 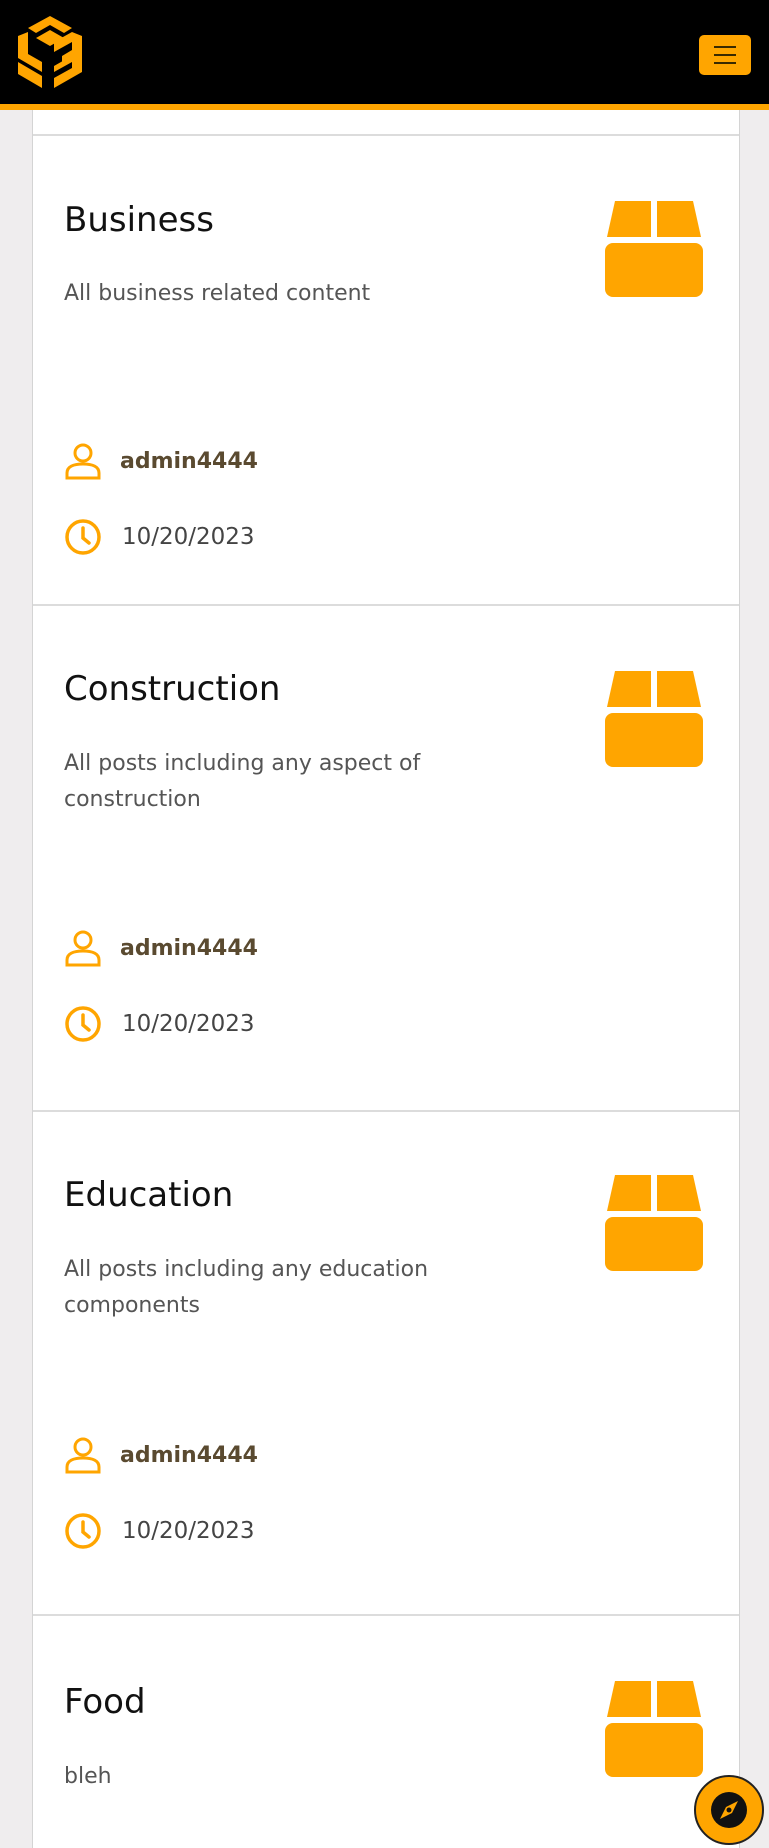 I want to click on category-card: Food bleh, so click(x=386, y=1732).